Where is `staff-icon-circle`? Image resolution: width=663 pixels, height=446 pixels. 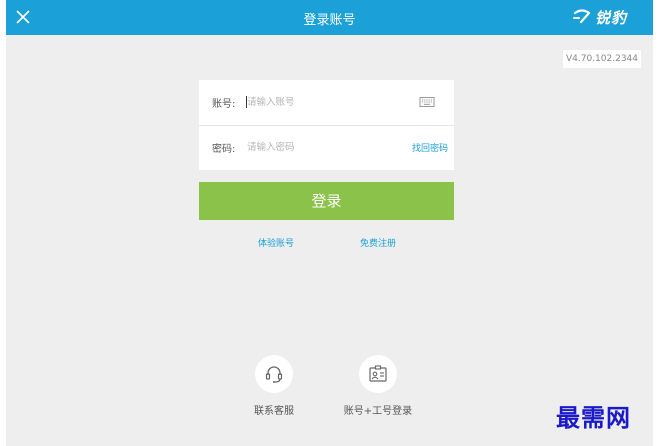
staff-icon-circle is located at coordinates (378, 374).